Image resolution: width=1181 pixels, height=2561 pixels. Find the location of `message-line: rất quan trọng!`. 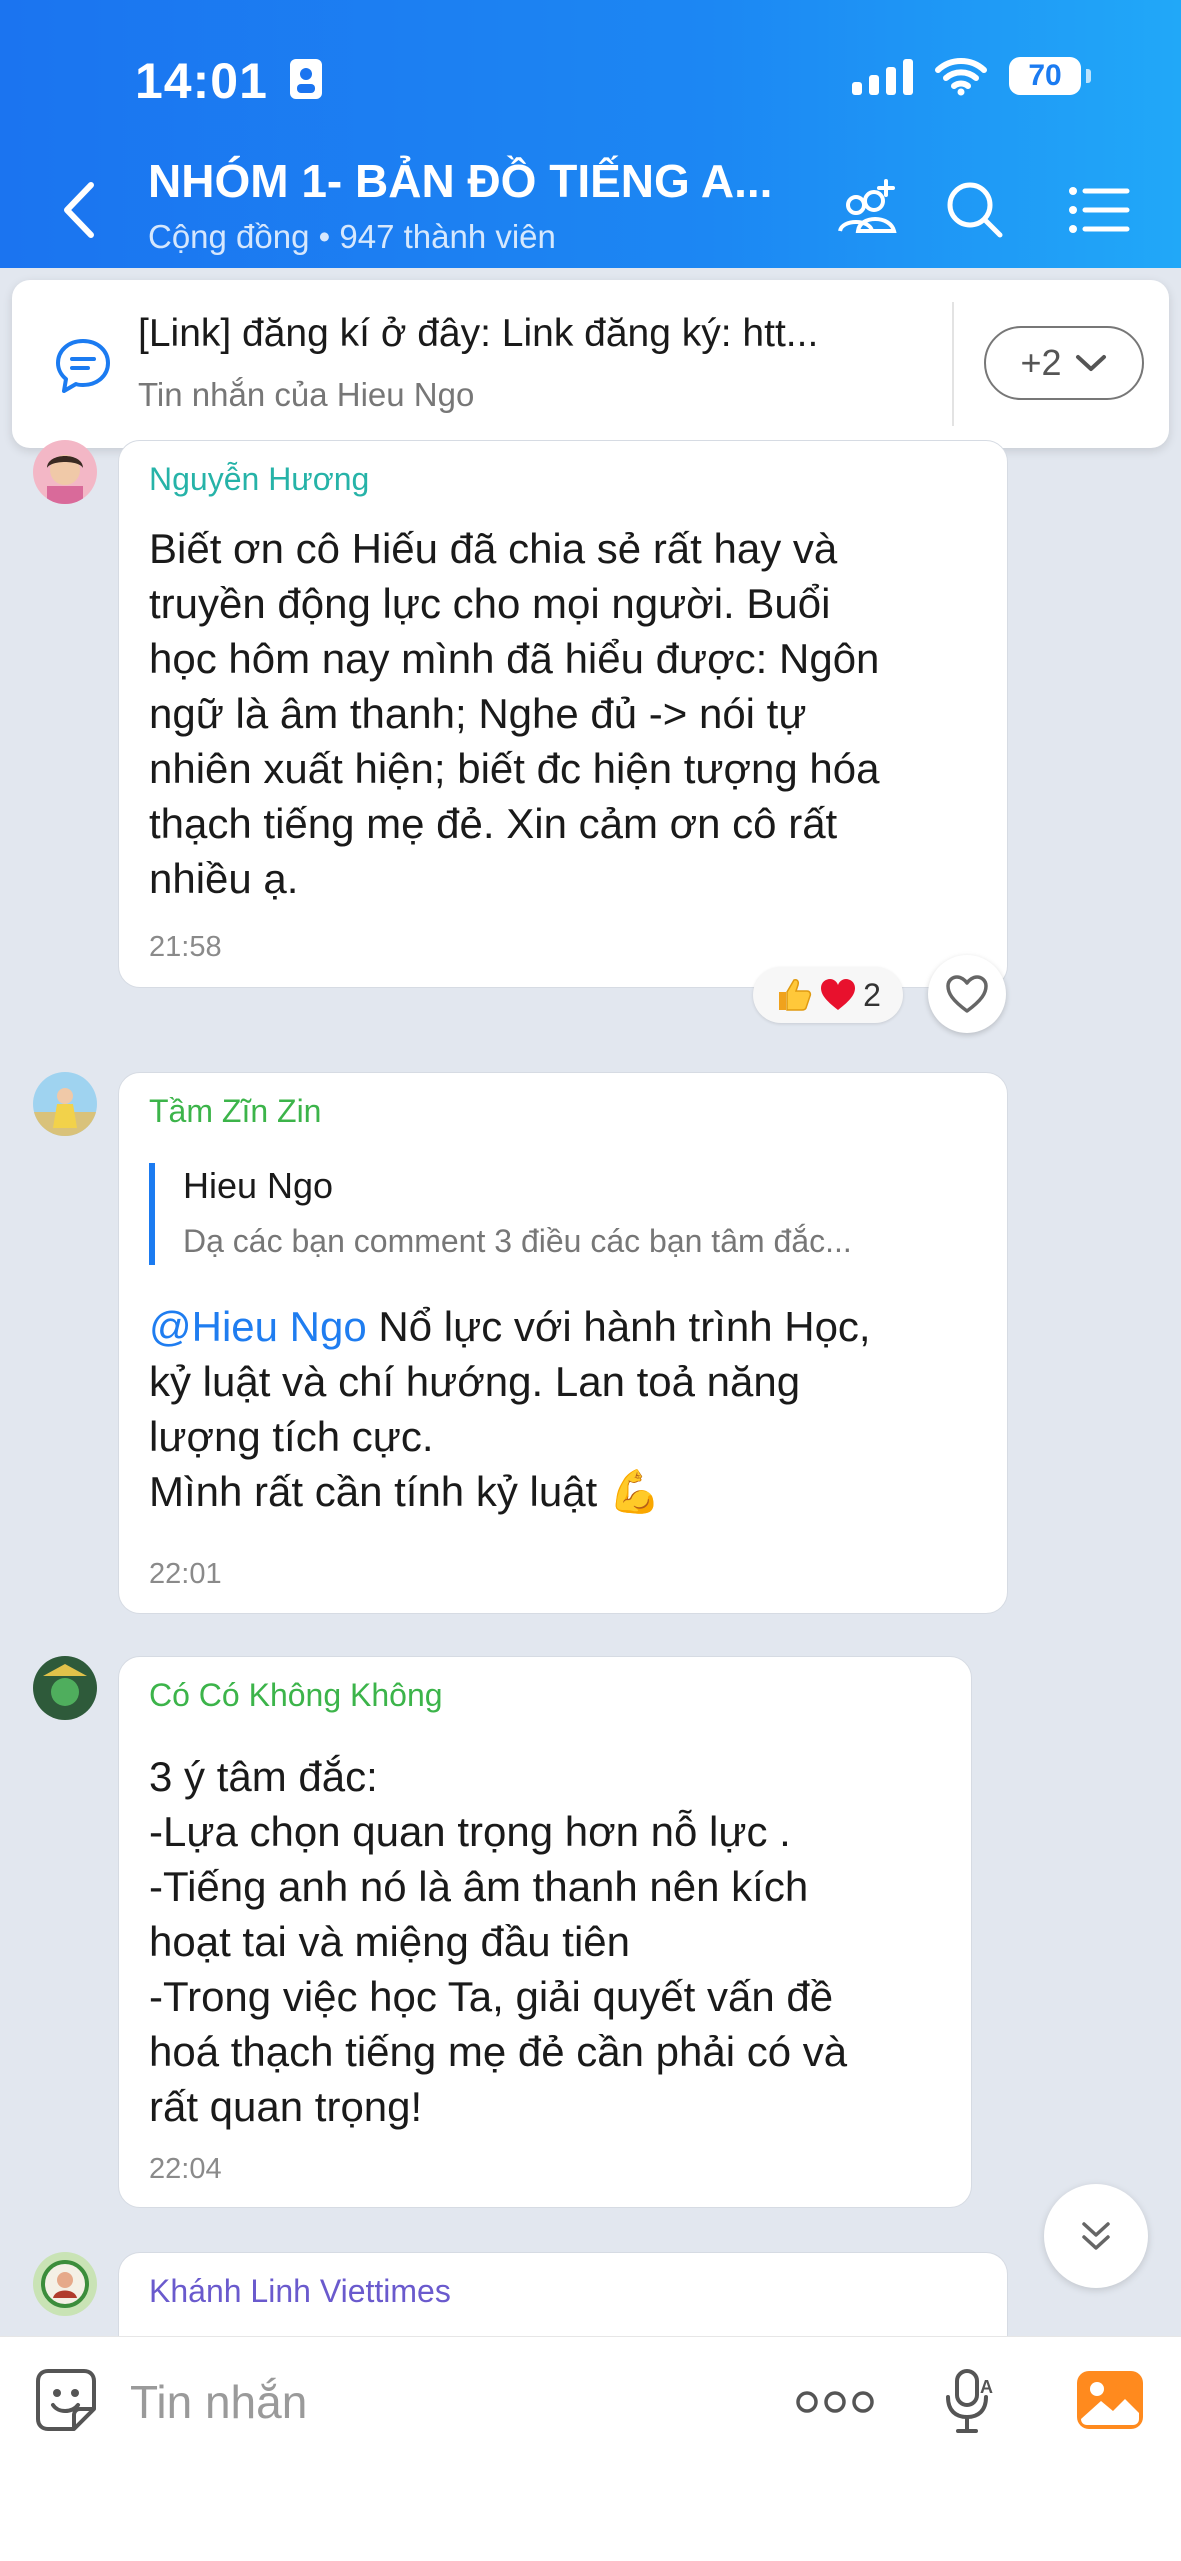

message-line: rất quan trọng! is located at coordinates (286, 2106).